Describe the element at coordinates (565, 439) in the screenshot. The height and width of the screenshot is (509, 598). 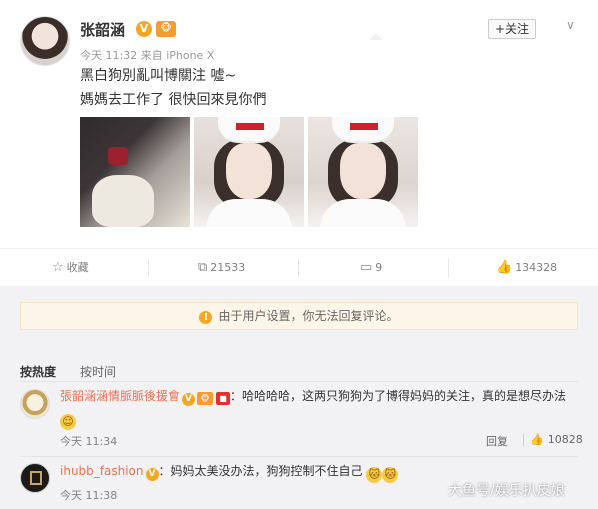
I see `comment-like-count: 10828` at that location.